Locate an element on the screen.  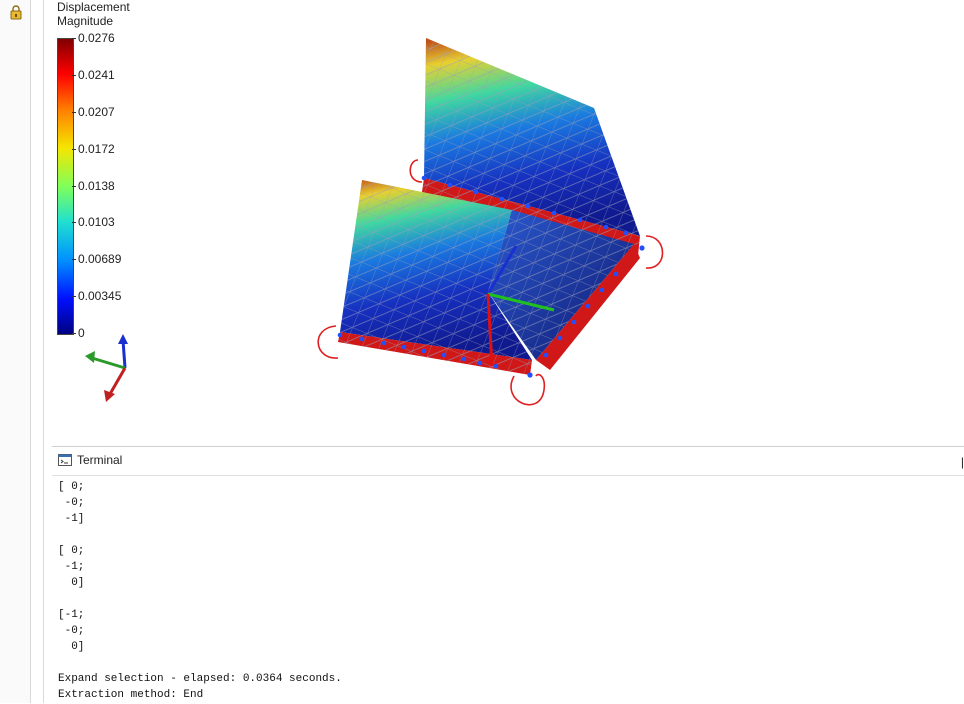
colorbar is located at coordinates (65, 186).